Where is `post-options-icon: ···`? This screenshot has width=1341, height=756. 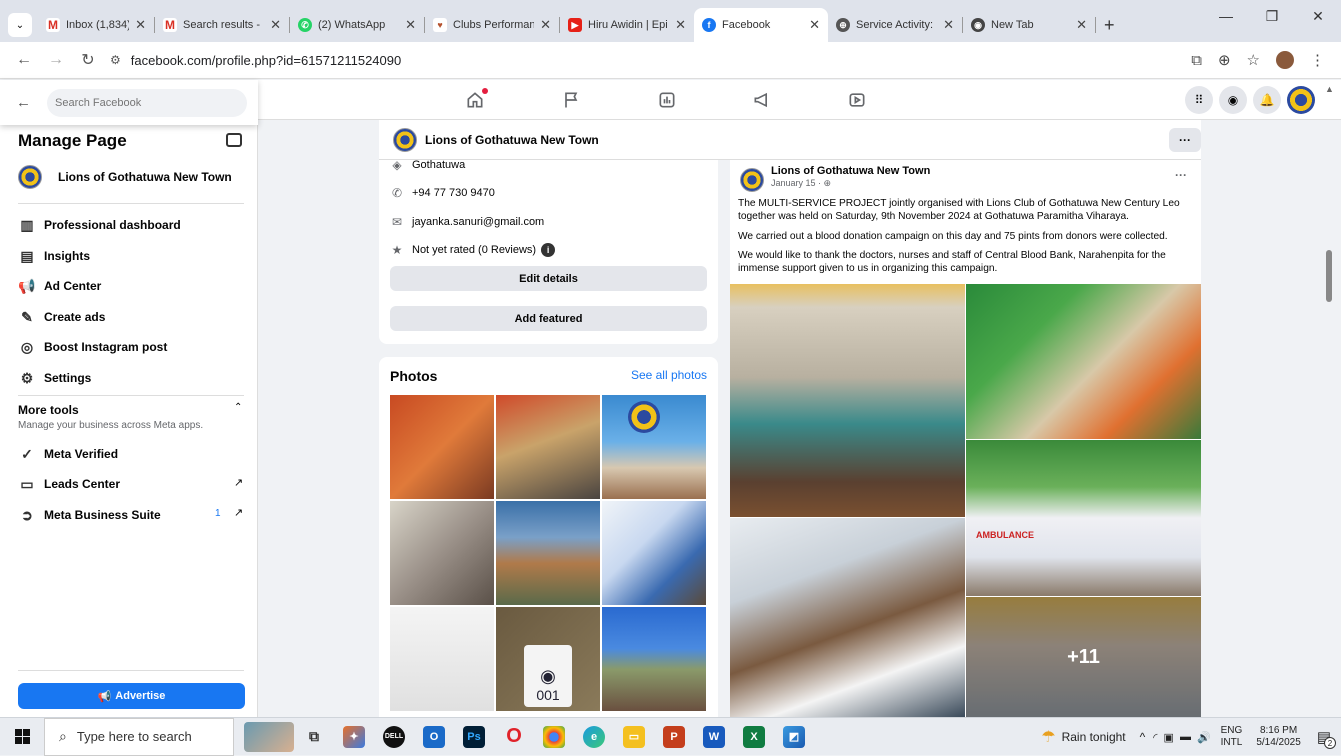
post-options-icon: ··· is located at coordinates (1181, 175).